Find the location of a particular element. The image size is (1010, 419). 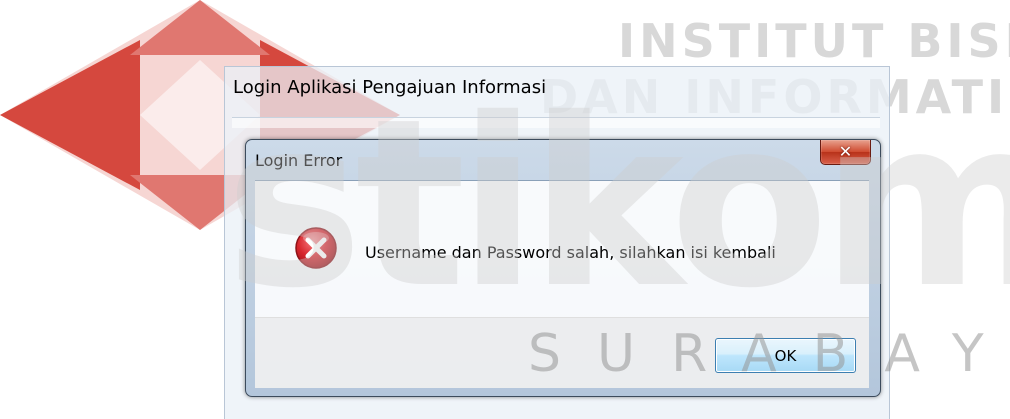

logo-segment-left is located at coordinates (70, 115).